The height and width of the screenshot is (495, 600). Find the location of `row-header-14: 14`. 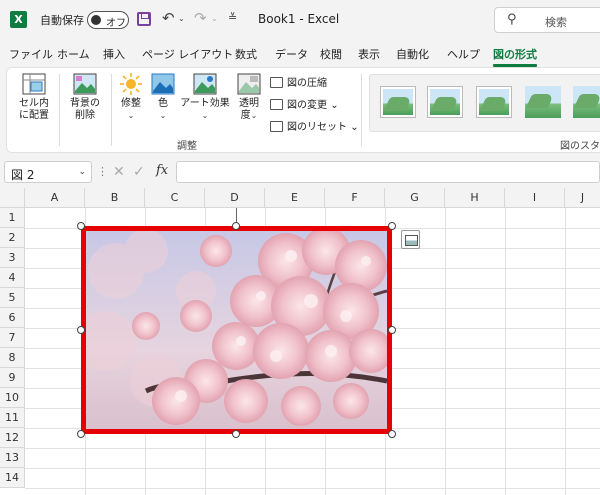

row-header-14: 14 is located at coordinates (12, 478).